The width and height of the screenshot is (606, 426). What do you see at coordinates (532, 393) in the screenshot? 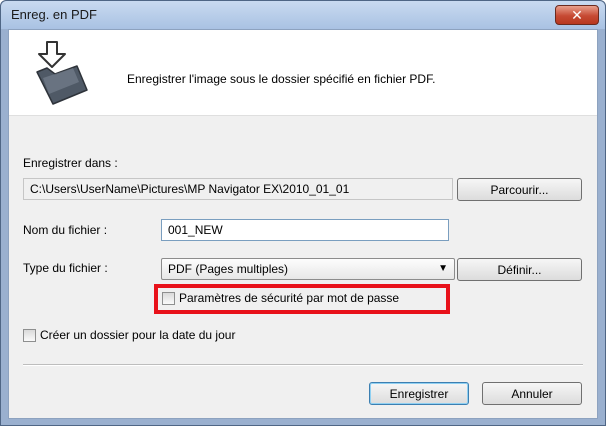
I see `cancel-button: Annuler` at bounding box center [532, 393].